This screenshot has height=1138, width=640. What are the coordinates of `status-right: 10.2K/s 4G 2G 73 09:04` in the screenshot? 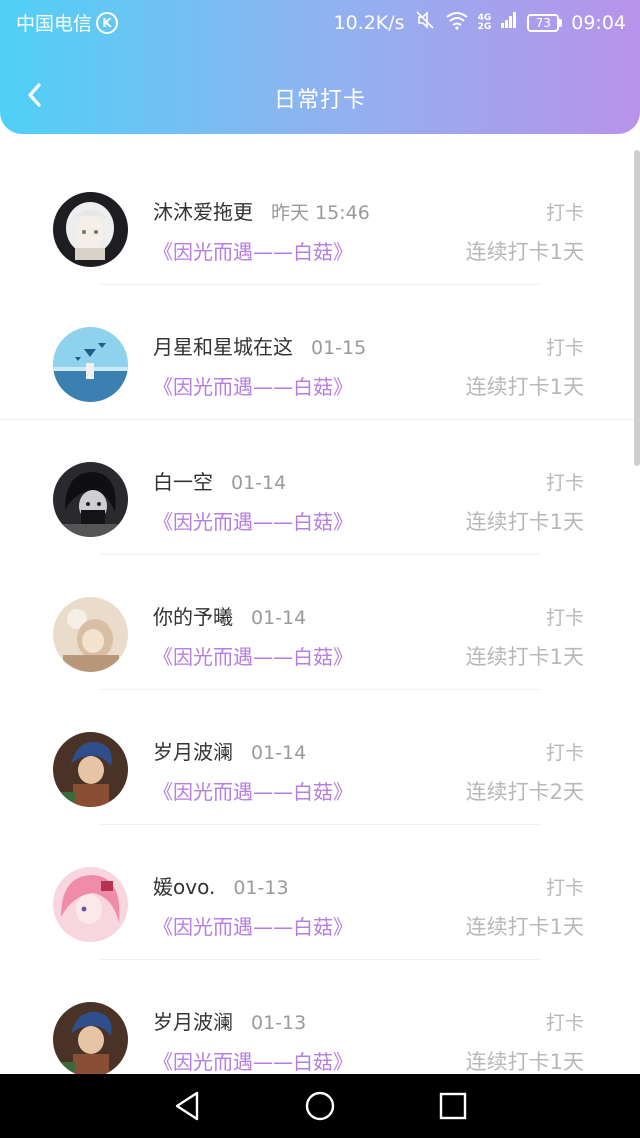 It's located at (479, 22).